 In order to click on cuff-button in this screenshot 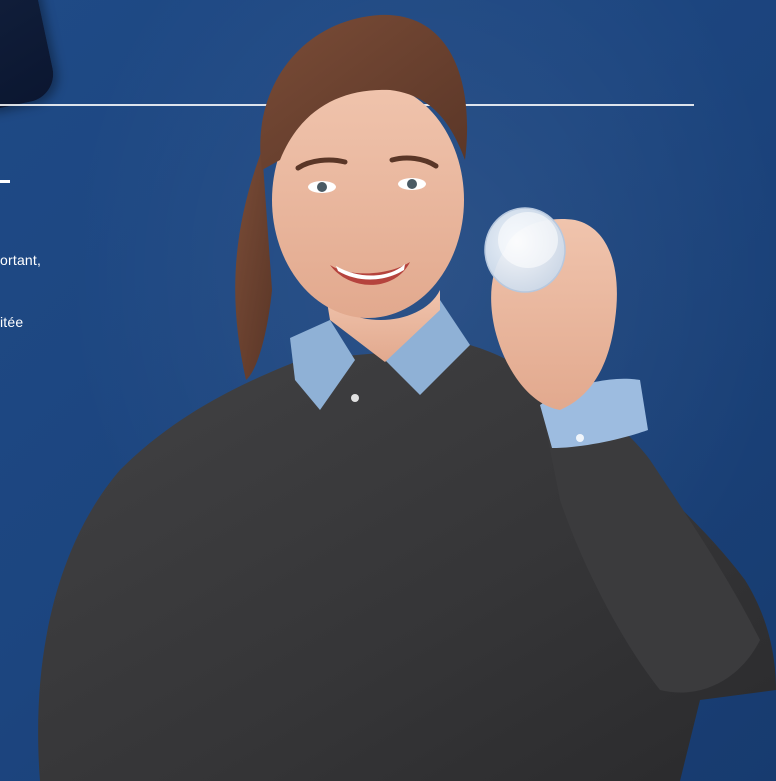, I will do `click(580, 438)`.